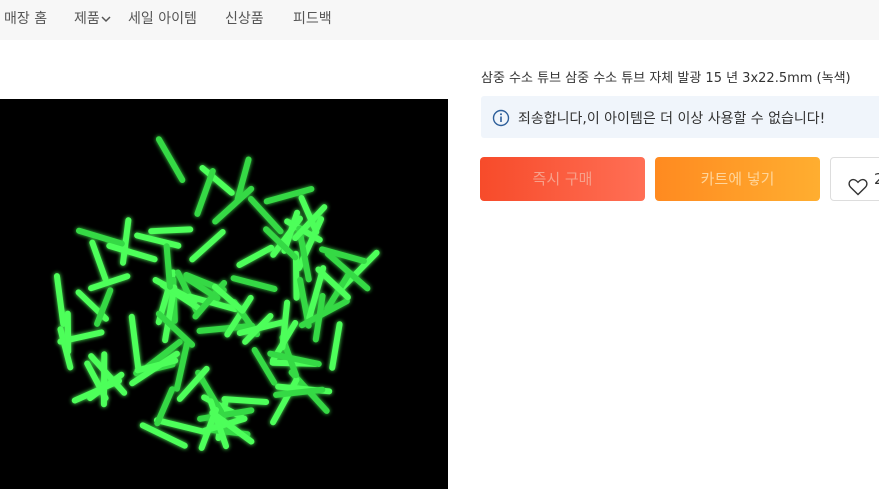 This screenshot has width=879, height=497. I want to click on wishlist-count: 2, so click(876, 179).